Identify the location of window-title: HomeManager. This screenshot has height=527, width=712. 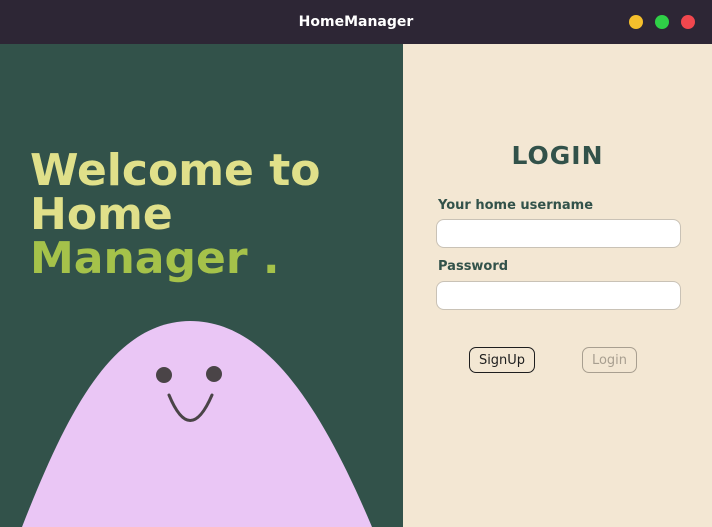
(356, 22).